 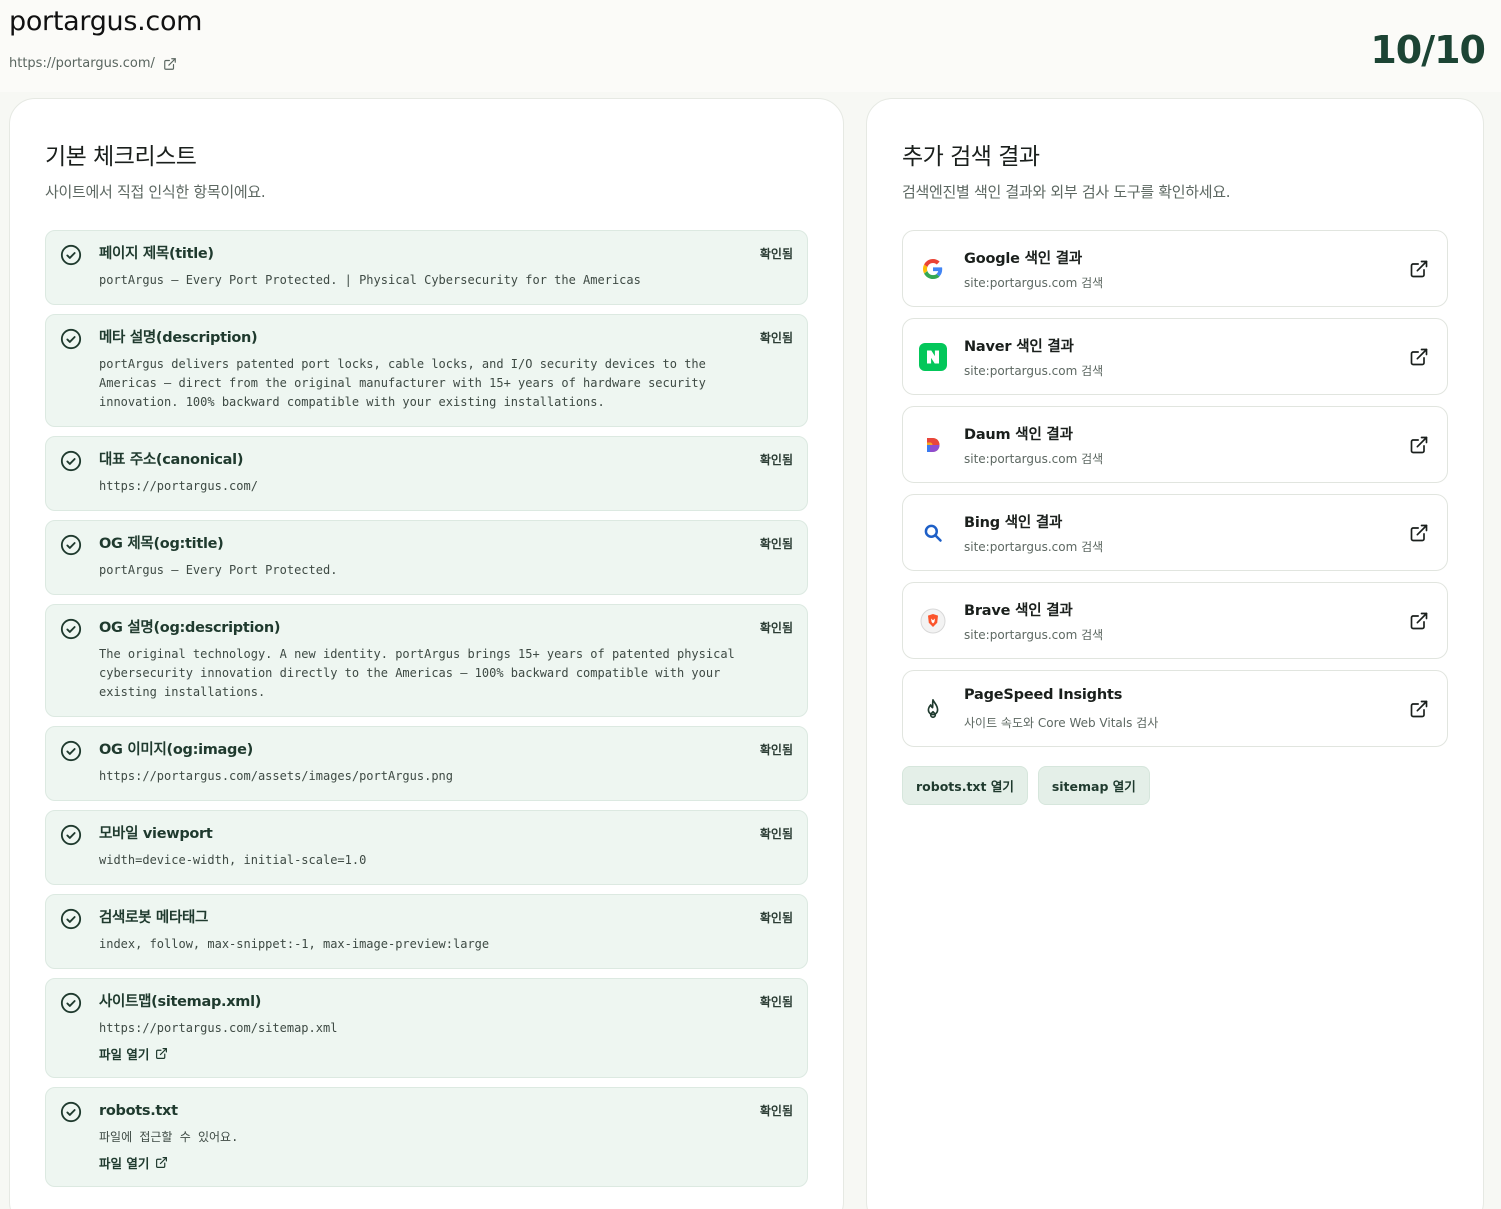 I want to click on google-logo-icon, so click(x=933, y=269).